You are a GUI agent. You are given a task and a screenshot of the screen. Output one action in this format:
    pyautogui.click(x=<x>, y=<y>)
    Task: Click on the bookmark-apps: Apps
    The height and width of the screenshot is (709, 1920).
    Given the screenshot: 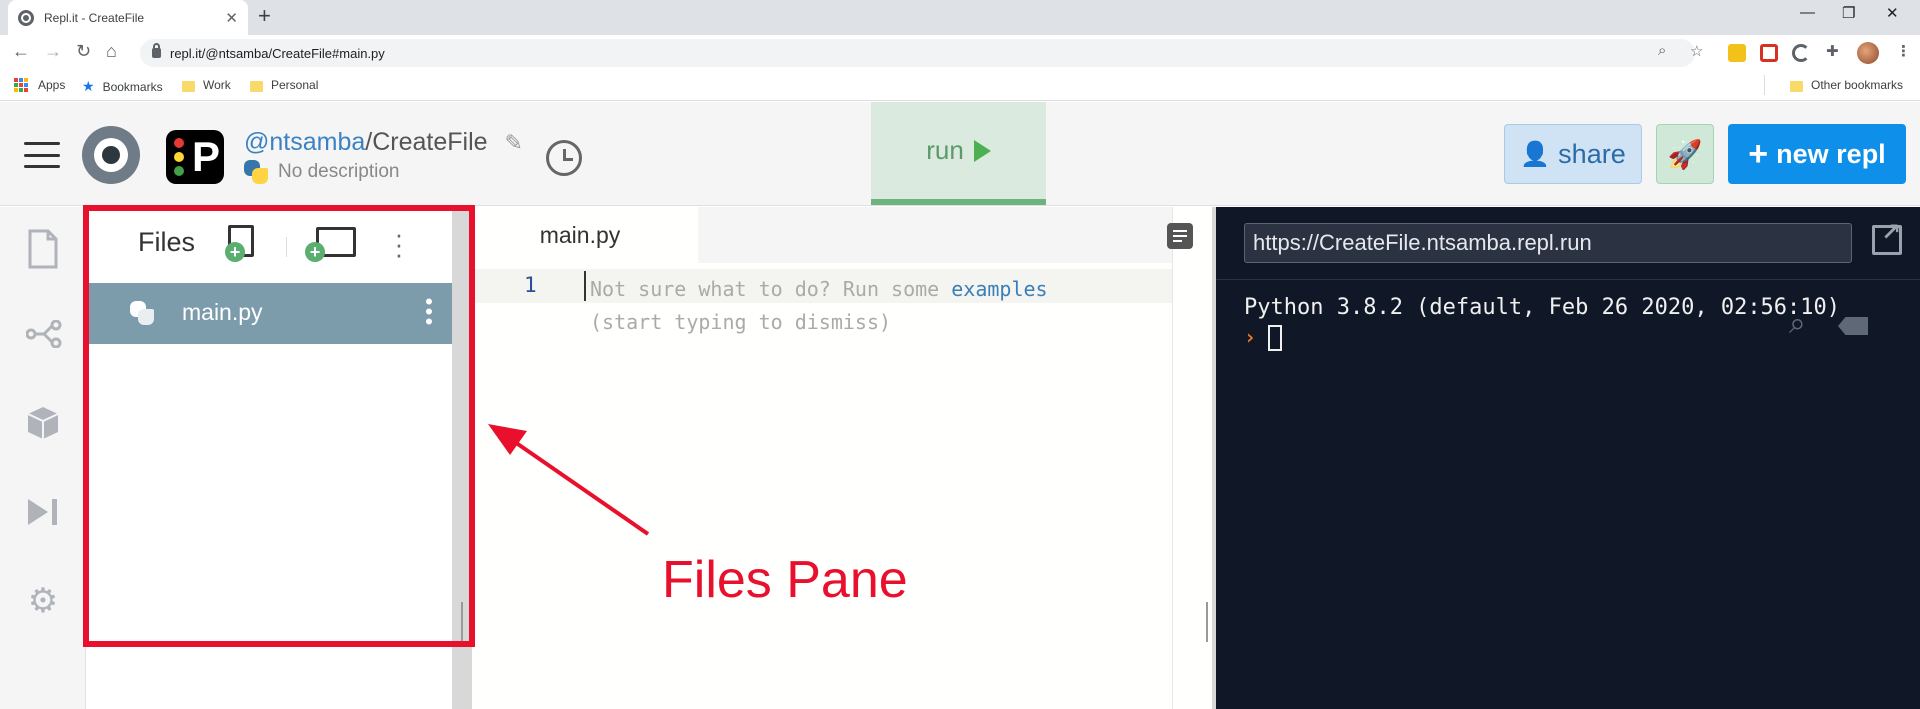 What is the action you would take?
    pyautogui.click(x=39, y=85)
    